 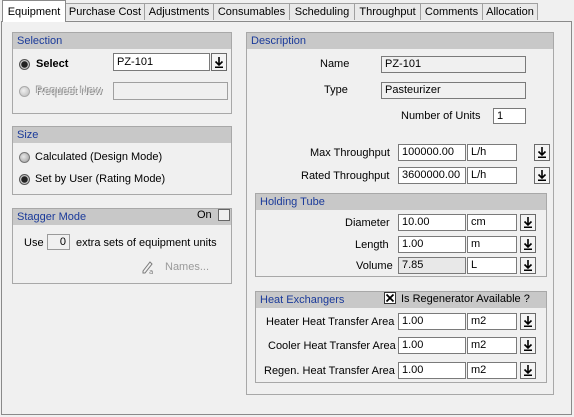 What do you see at coordinates (58, 242) in the screenshot?
I see `stagger-count-field: 0` at bounding box center [58, 242].